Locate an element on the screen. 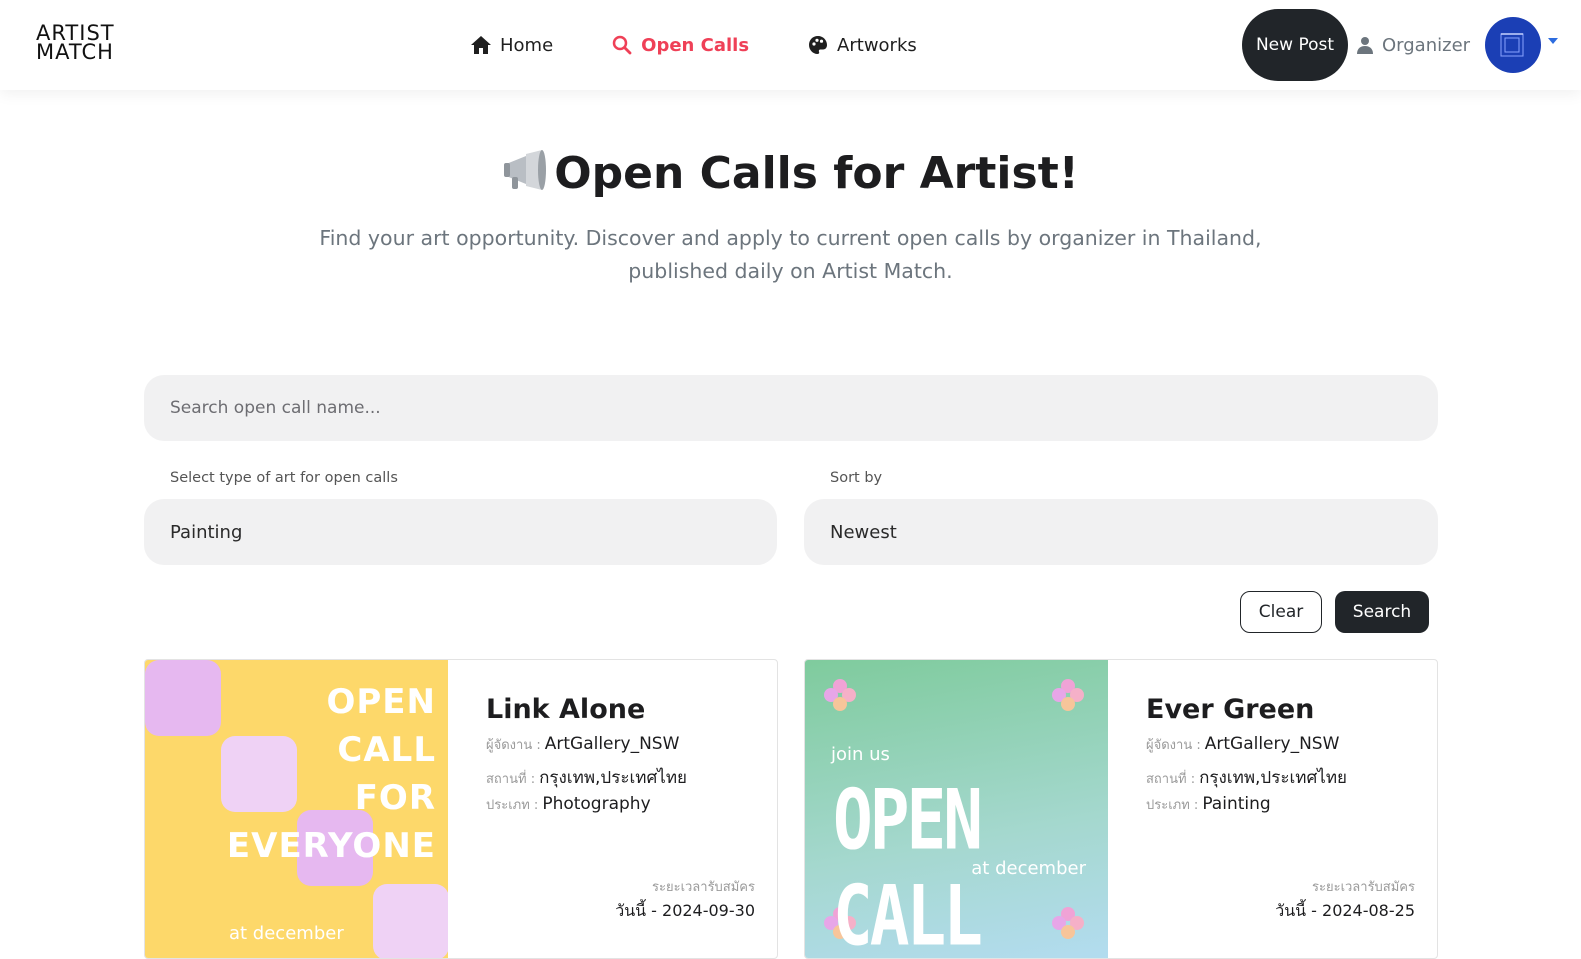 The image size is (1581, 959). nav-open-calls: Open Calls is located at coordinates (680, 45).